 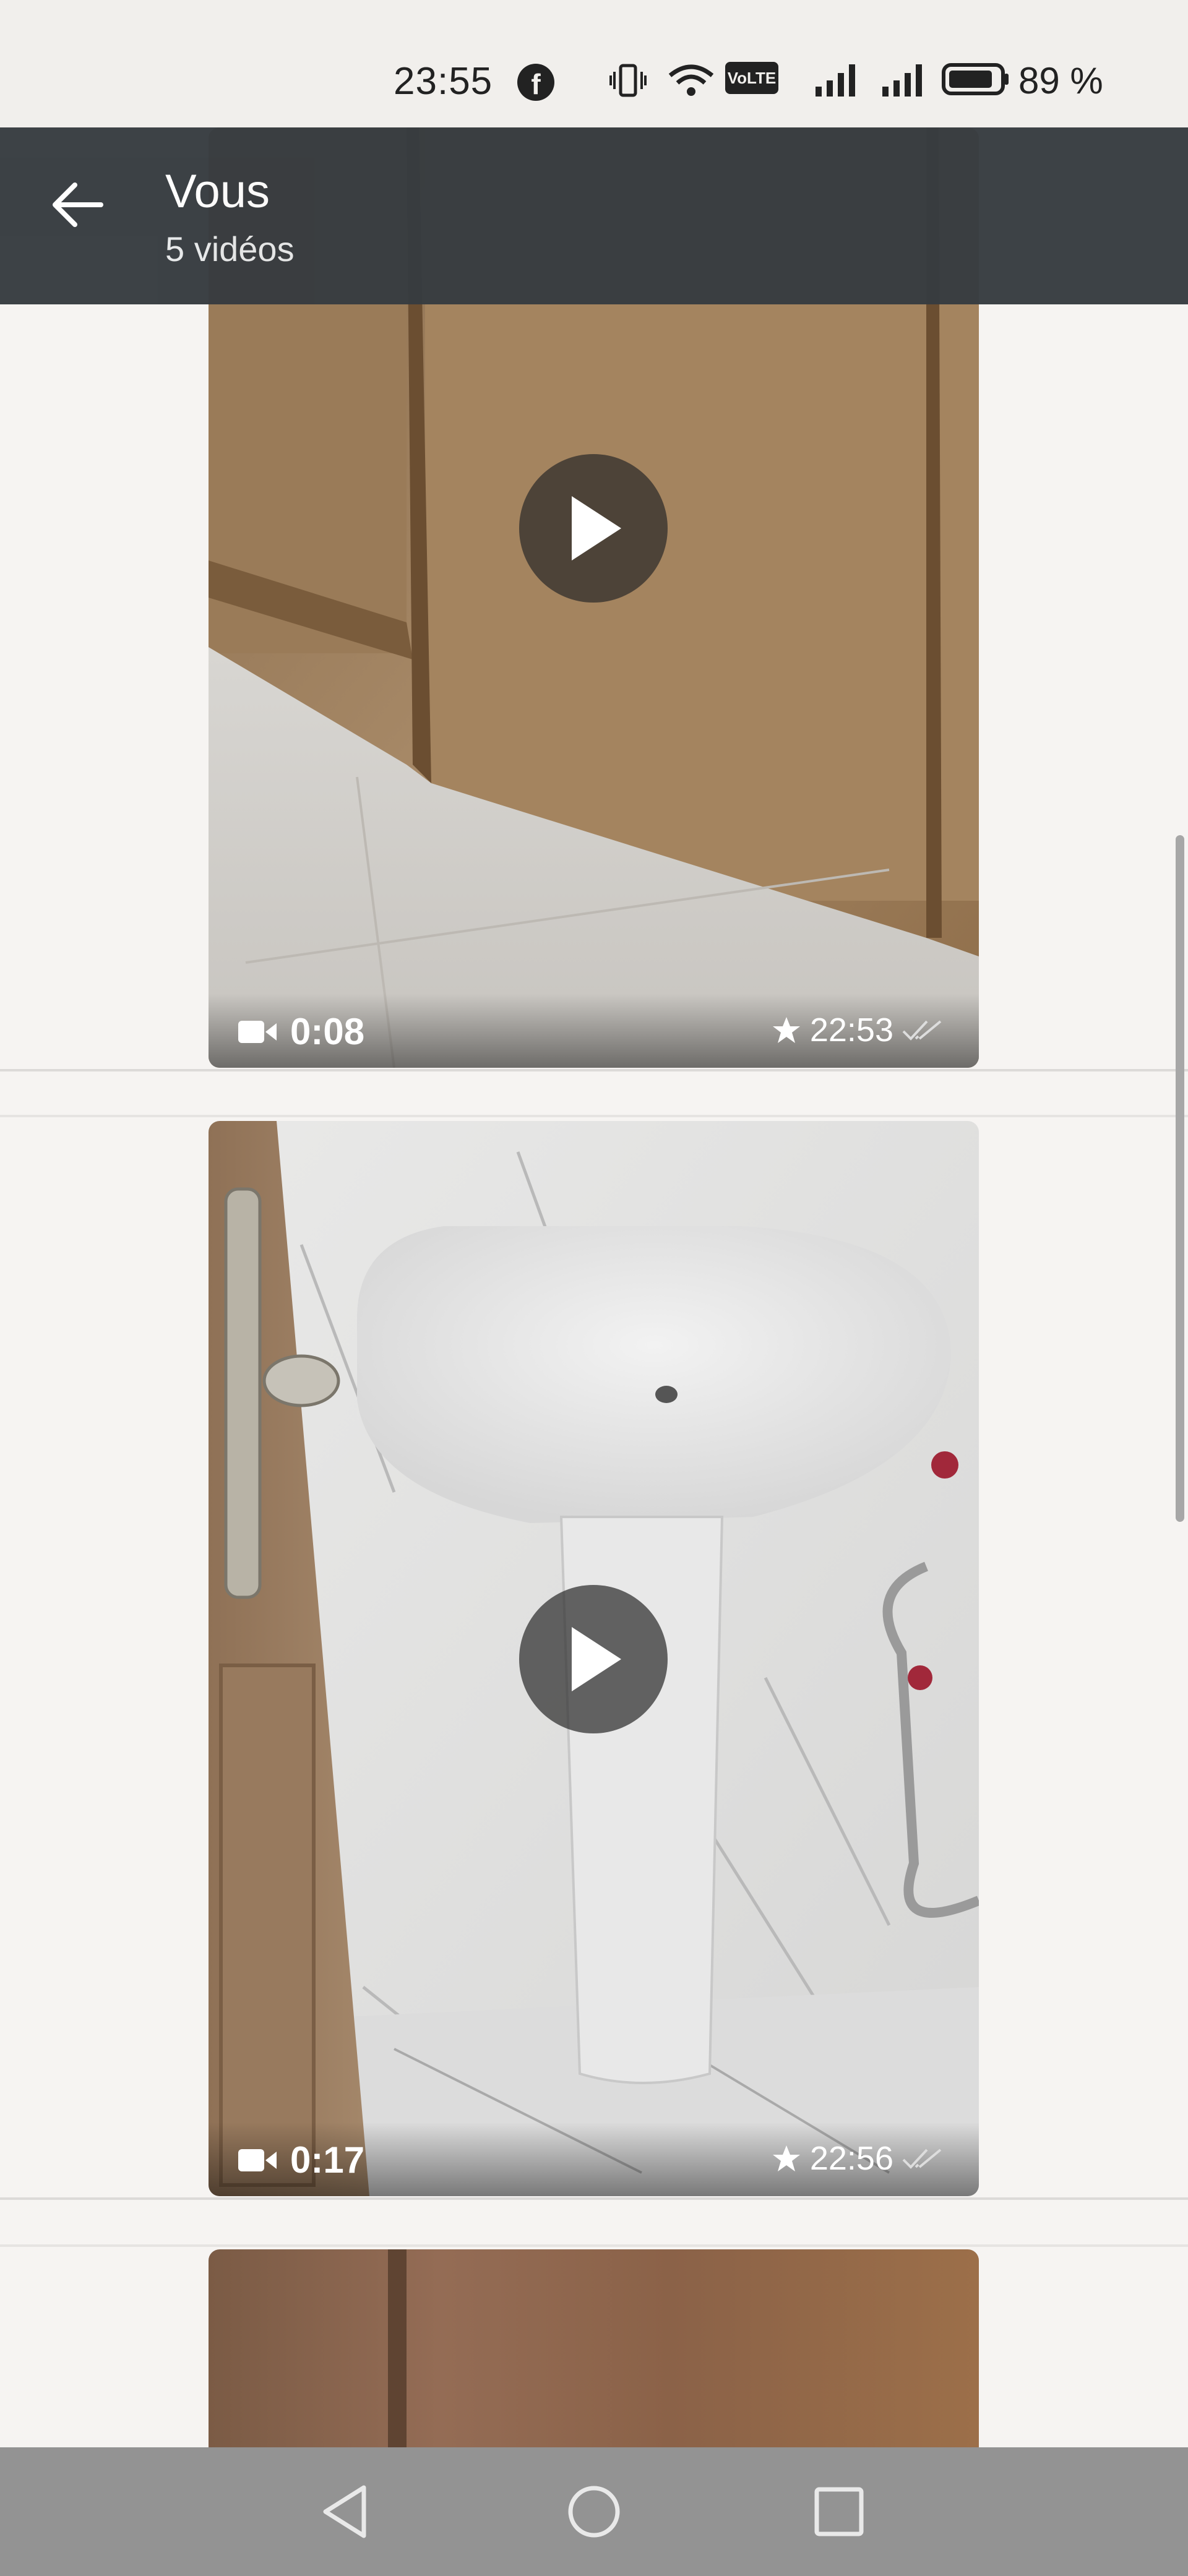 I want to click on video-duration-label: 0:17, so click(x=328, y=2160).